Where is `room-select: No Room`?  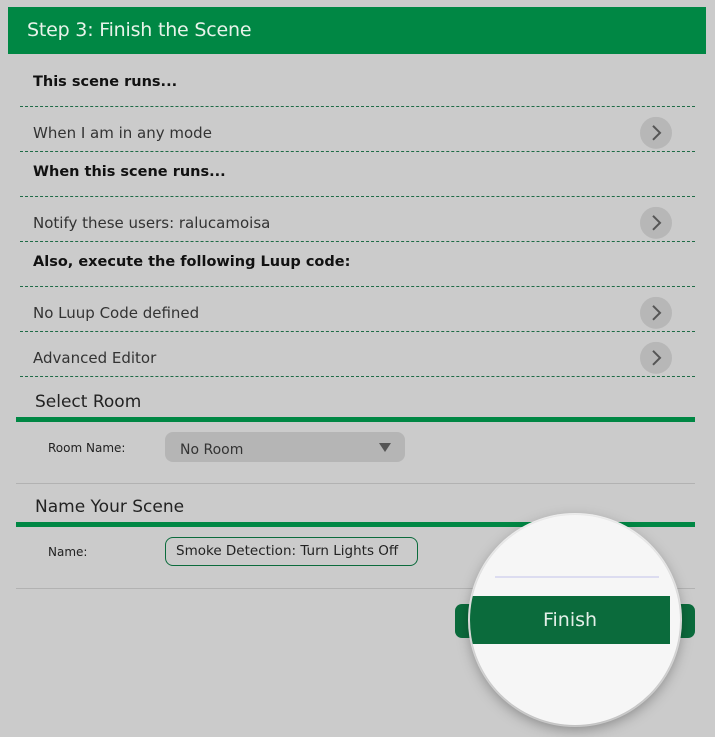 room-select: No Room is located at coordinates (285, 447).